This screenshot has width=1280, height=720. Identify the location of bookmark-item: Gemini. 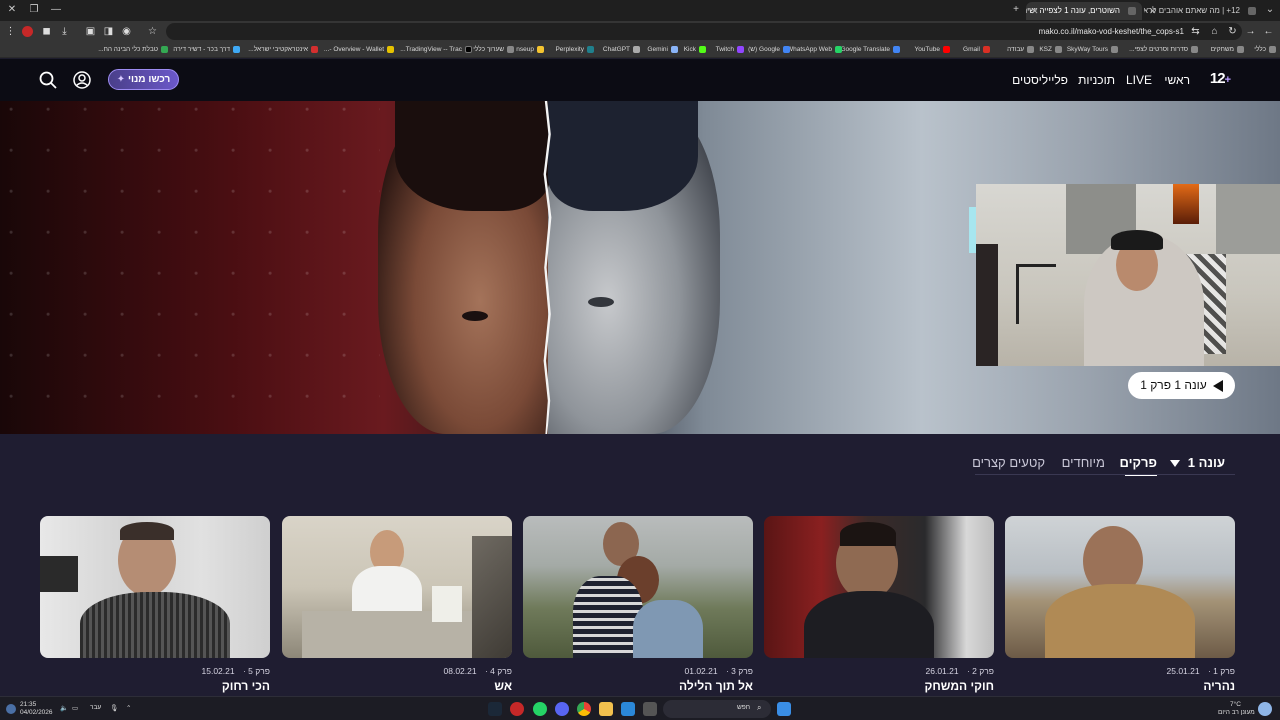
(662, 50).